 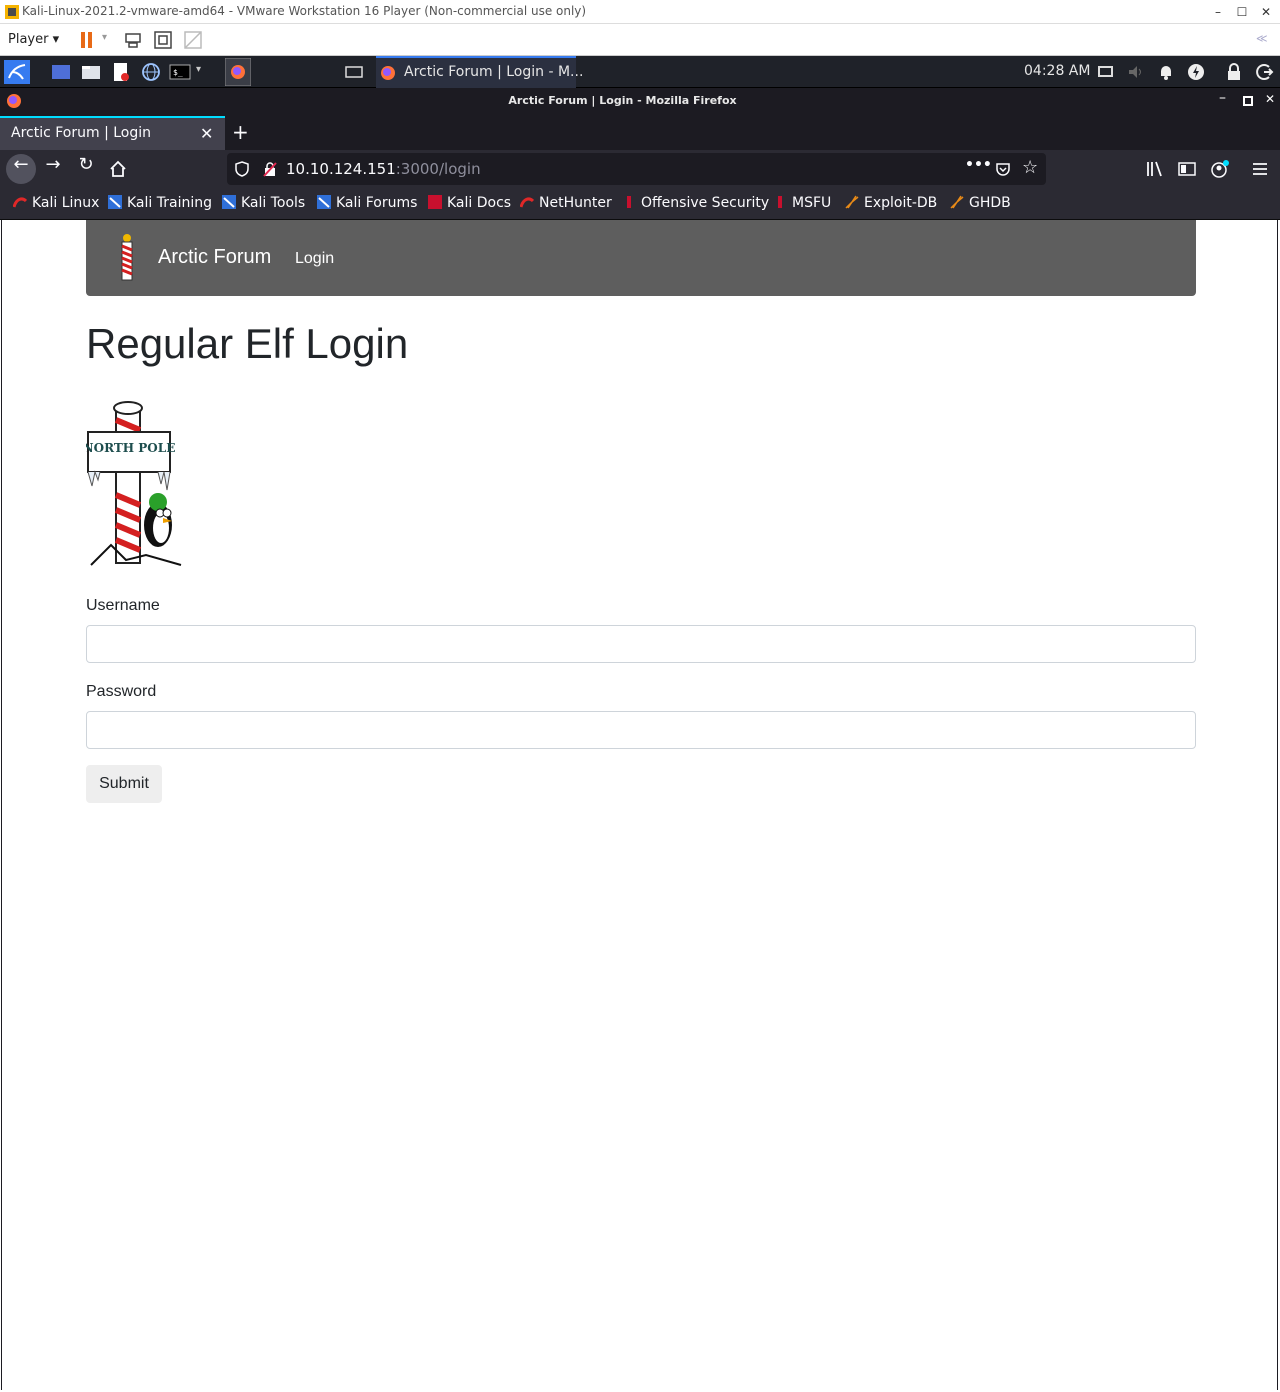 What do you see at coordinates (1106, 72) in the screenshot?
I see `display-icon` at bounding box center [1106, 72].